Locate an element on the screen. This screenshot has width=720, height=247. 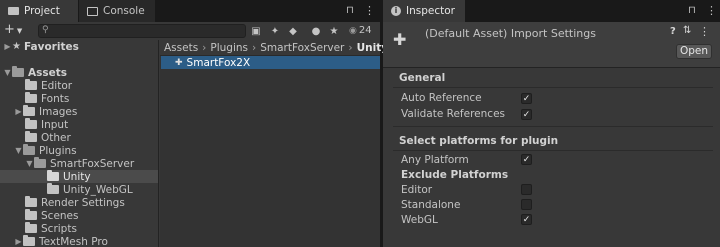
add-button: + ▼ is located at coordinates (13, 30).